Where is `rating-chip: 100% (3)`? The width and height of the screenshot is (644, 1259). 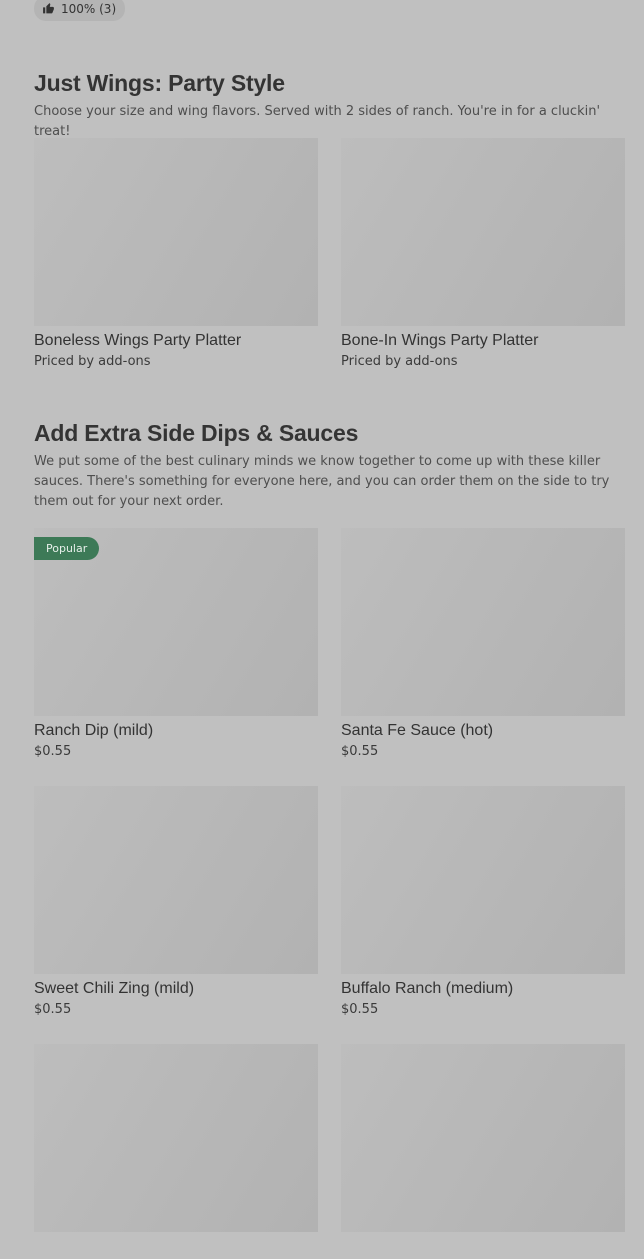 rating-chip: 100% (3) is located at coordinates (80, 10).